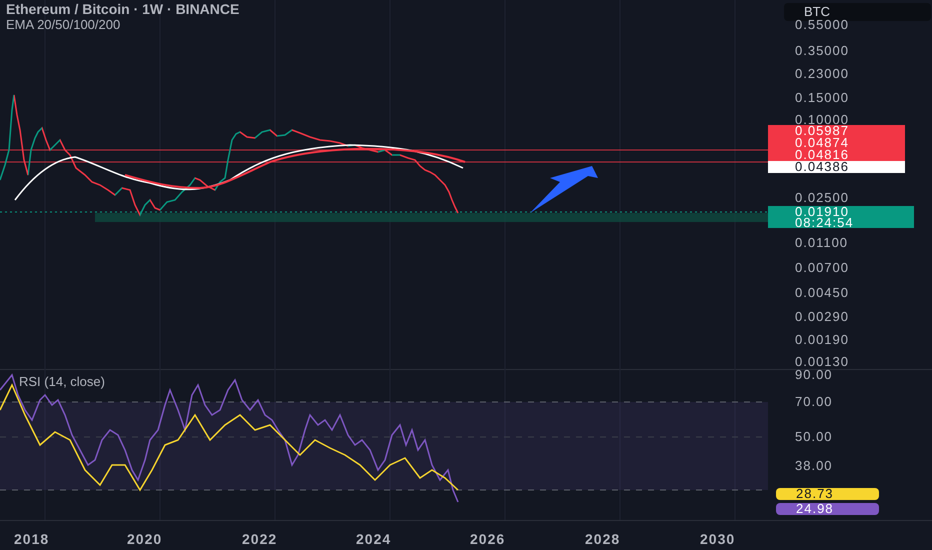 This screenshot has height=550, width=932. What do you see at coordinates (814, 375) in the screenshot?
I see `rsi-scale-label: 90.00` at bounding box center [814, 375].